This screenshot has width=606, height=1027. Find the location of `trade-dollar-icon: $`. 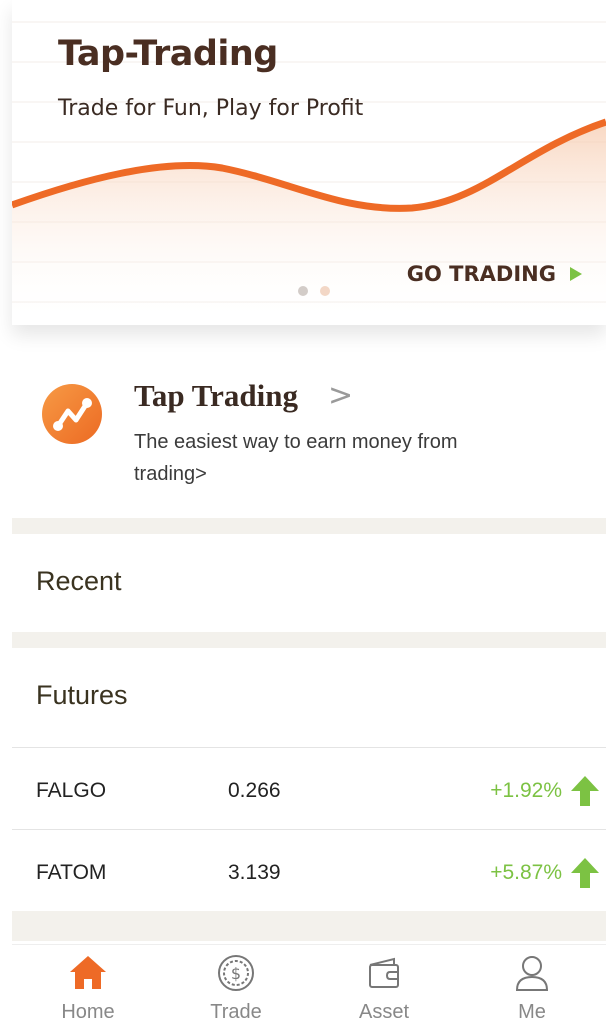

trade-dollar-icon: $ is located at coordinates (236, 973).